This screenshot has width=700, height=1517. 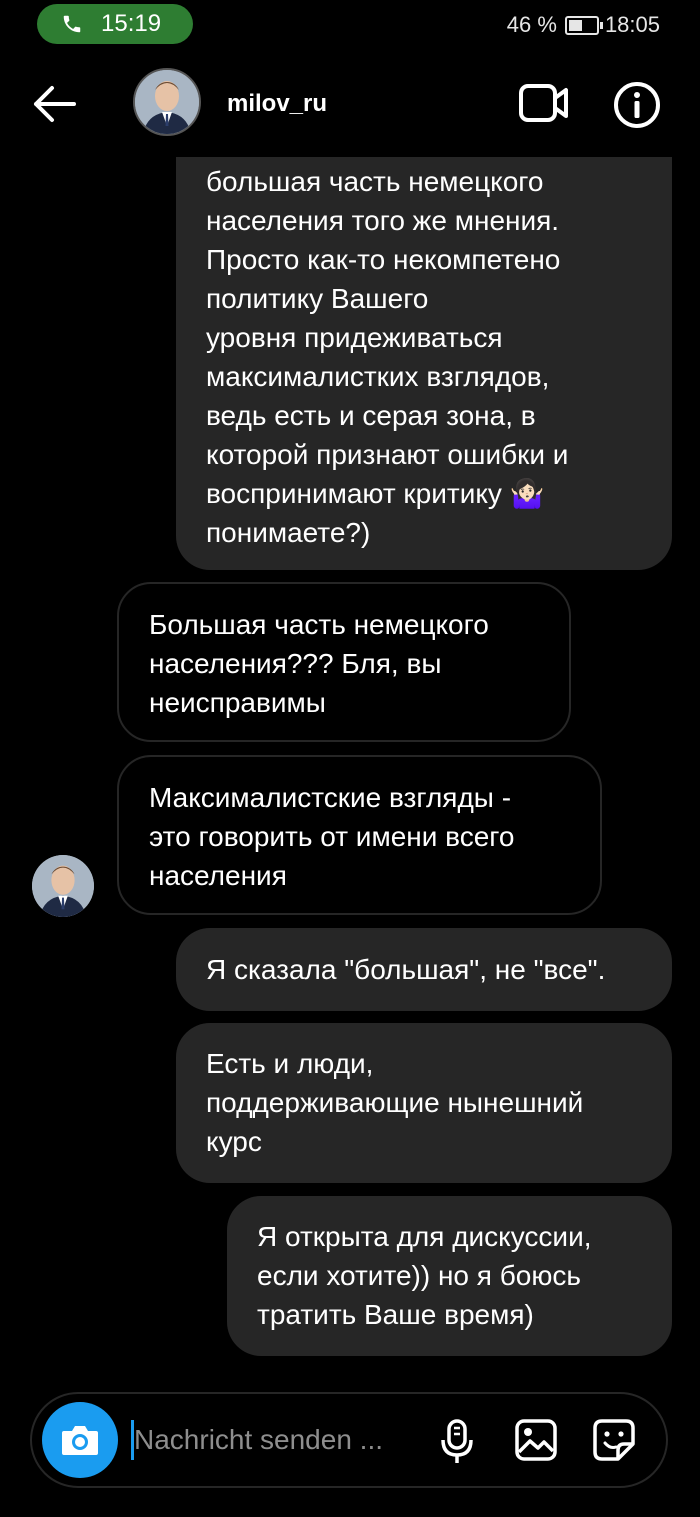 I want to click on gallery-icon, so click(x=536, y=1440).